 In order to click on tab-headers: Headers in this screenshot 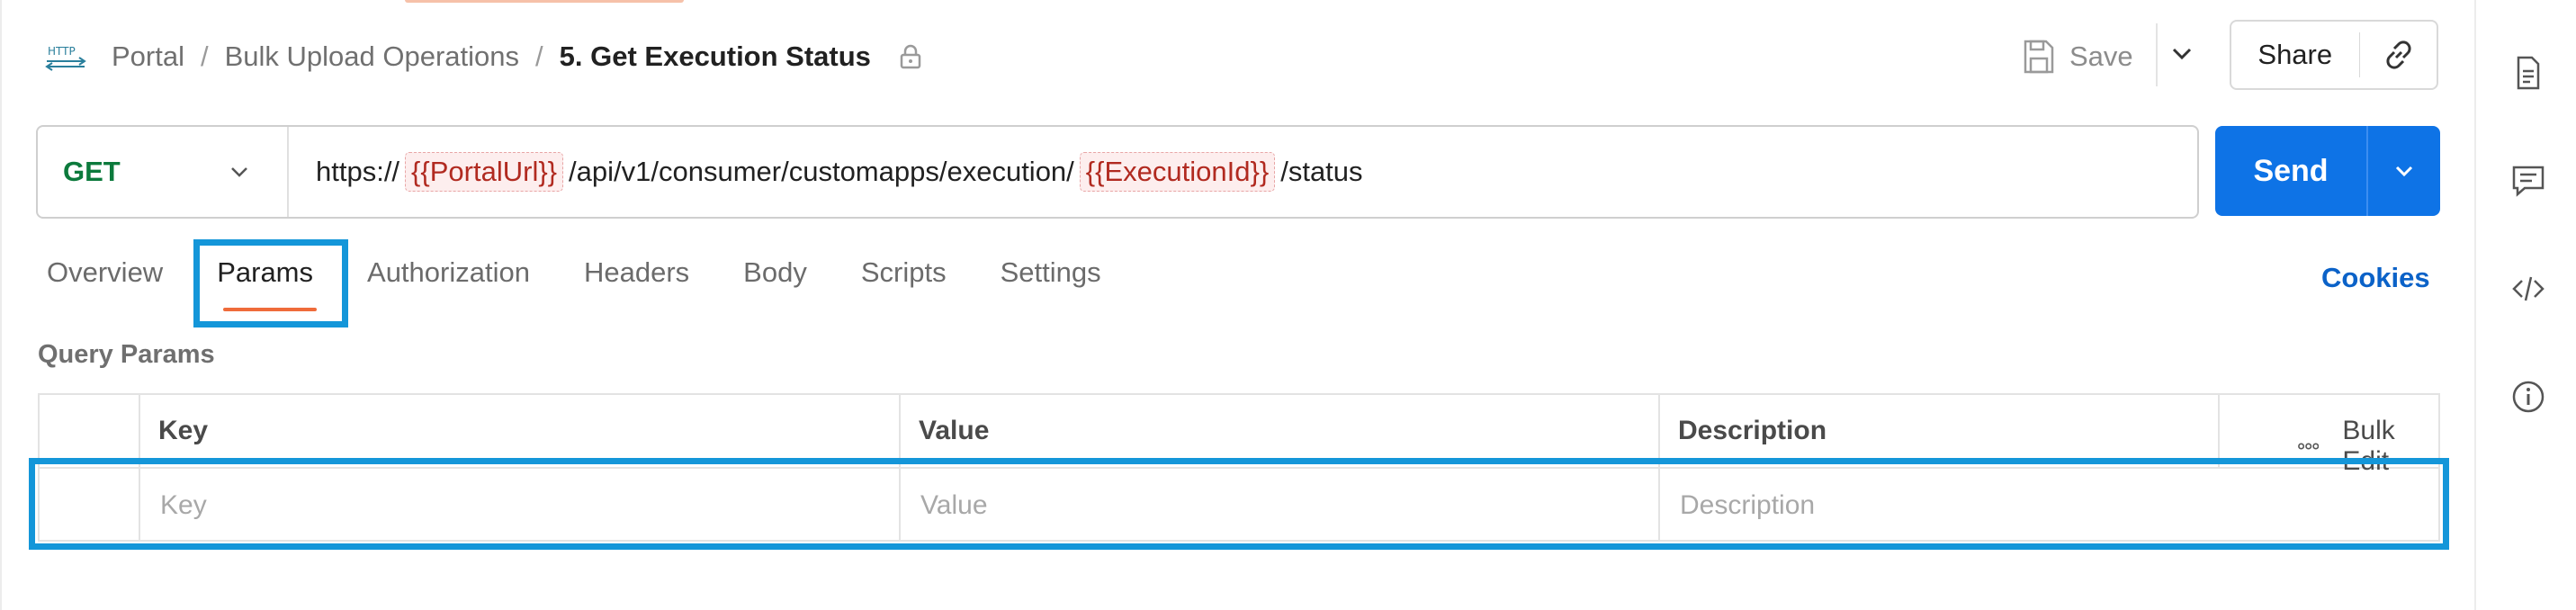, I will do `click(637, 272)`.